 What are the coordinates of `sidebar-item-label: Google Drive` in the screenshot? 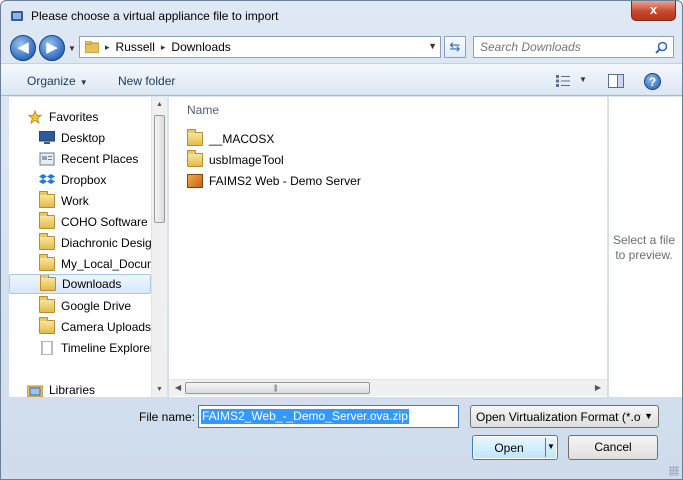 It's located at (96, 306).